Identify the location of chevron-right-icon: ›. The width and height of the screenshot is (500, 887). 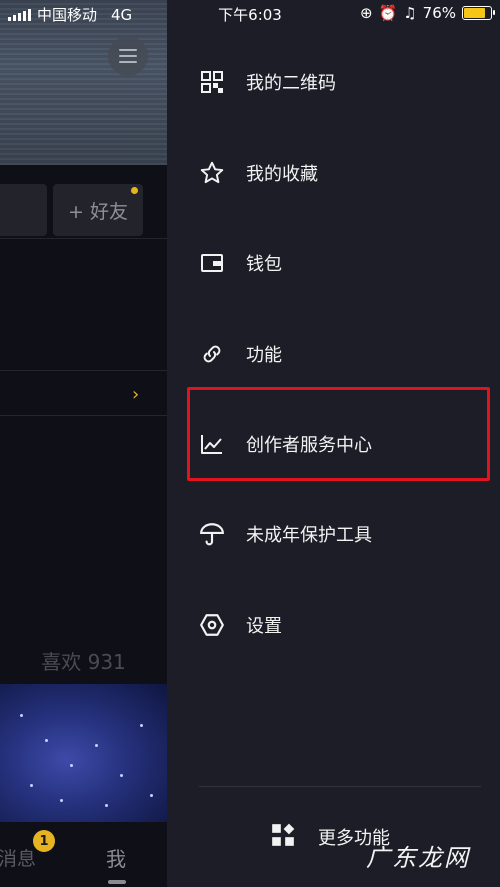
(135, 394).